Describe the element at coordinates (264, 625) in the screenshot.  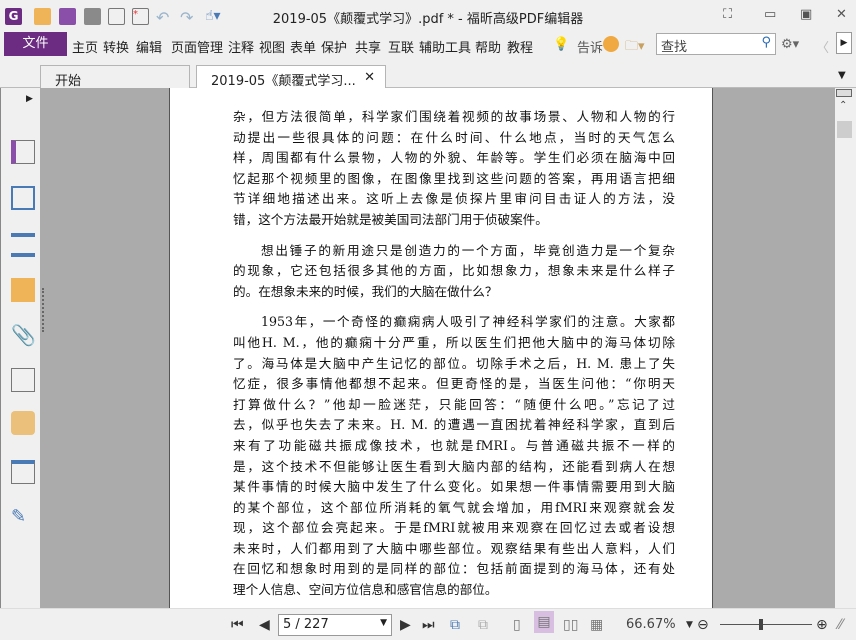
I see `previous-page-icon: ◀` at that location.